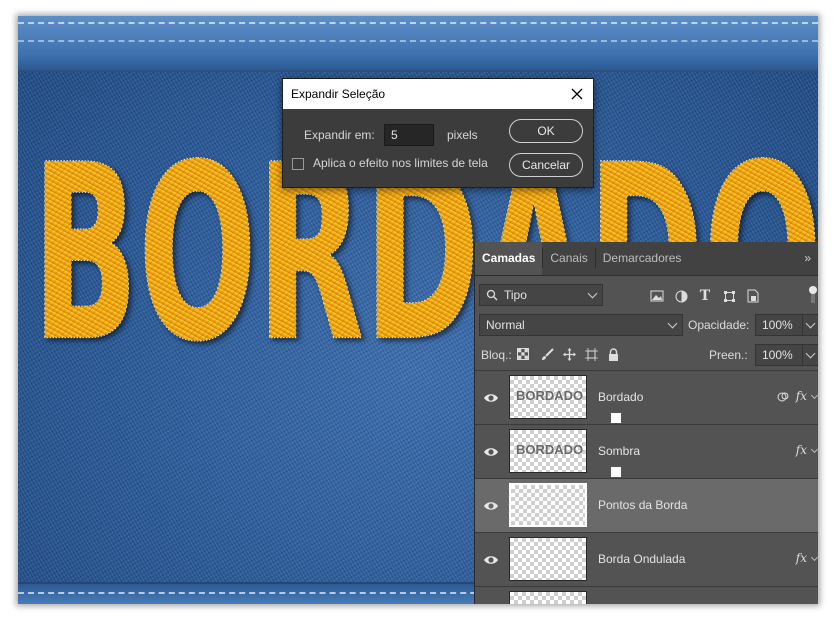 Image resolution: width=836 pixels, height=621 pixels. What do you see at coordinates (646, 397) in the screenshot?
I see `layer-row-bordado: BORDADO Bordado fx` at bounding box center [646, 397].